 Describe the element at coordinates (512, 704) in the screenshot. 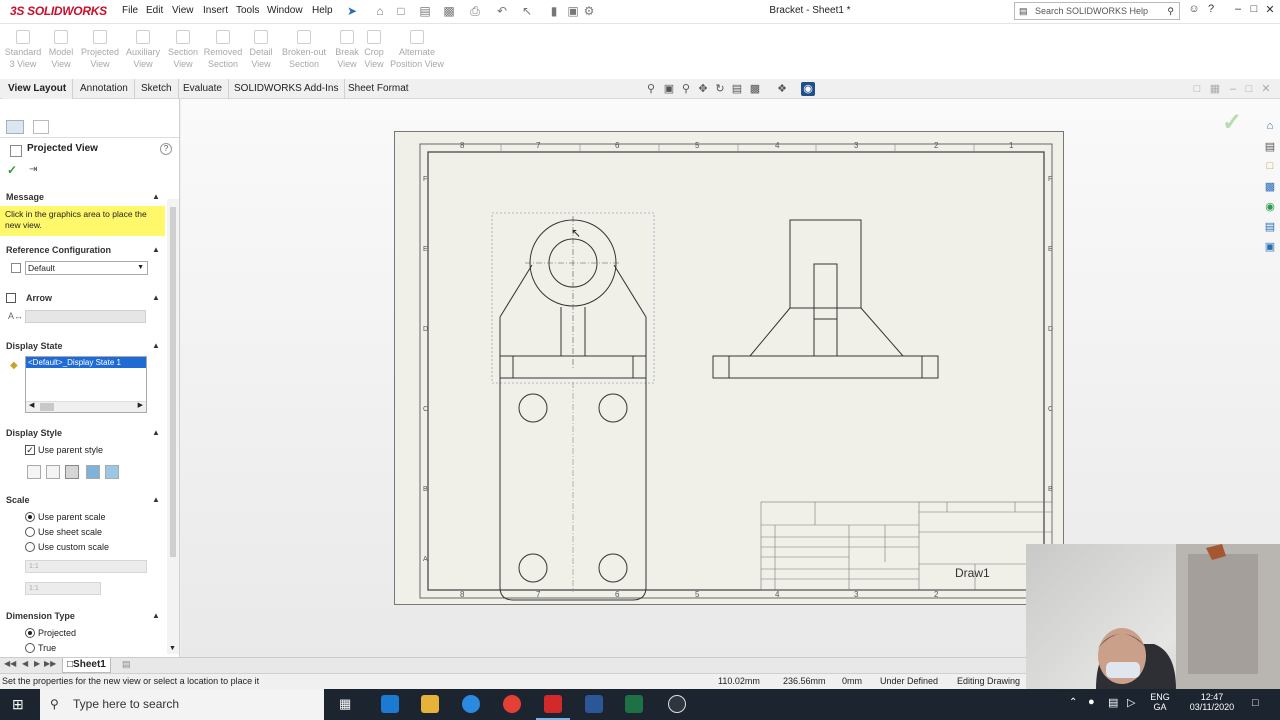

I see `chrome-icon` at that location.